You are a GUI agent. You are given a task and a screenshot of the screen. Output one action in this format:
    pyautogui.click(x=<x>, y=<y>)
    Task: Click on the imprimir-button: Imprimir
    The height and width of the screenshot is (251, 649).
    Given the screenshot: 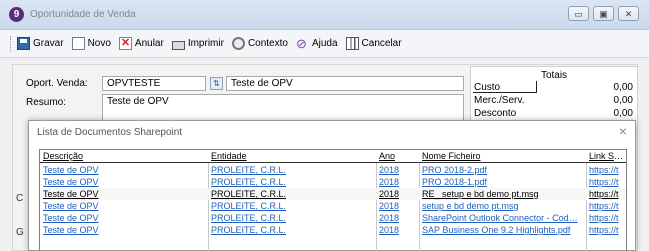 What is the action you would take?
    pyautogui.click(x=197, y=44)
    